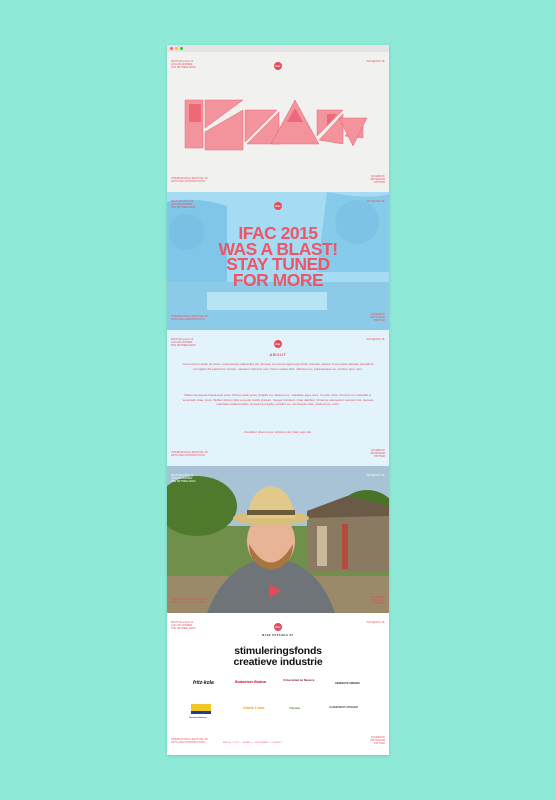  I want to click on maximize-dot-icon, so click(181, 48).